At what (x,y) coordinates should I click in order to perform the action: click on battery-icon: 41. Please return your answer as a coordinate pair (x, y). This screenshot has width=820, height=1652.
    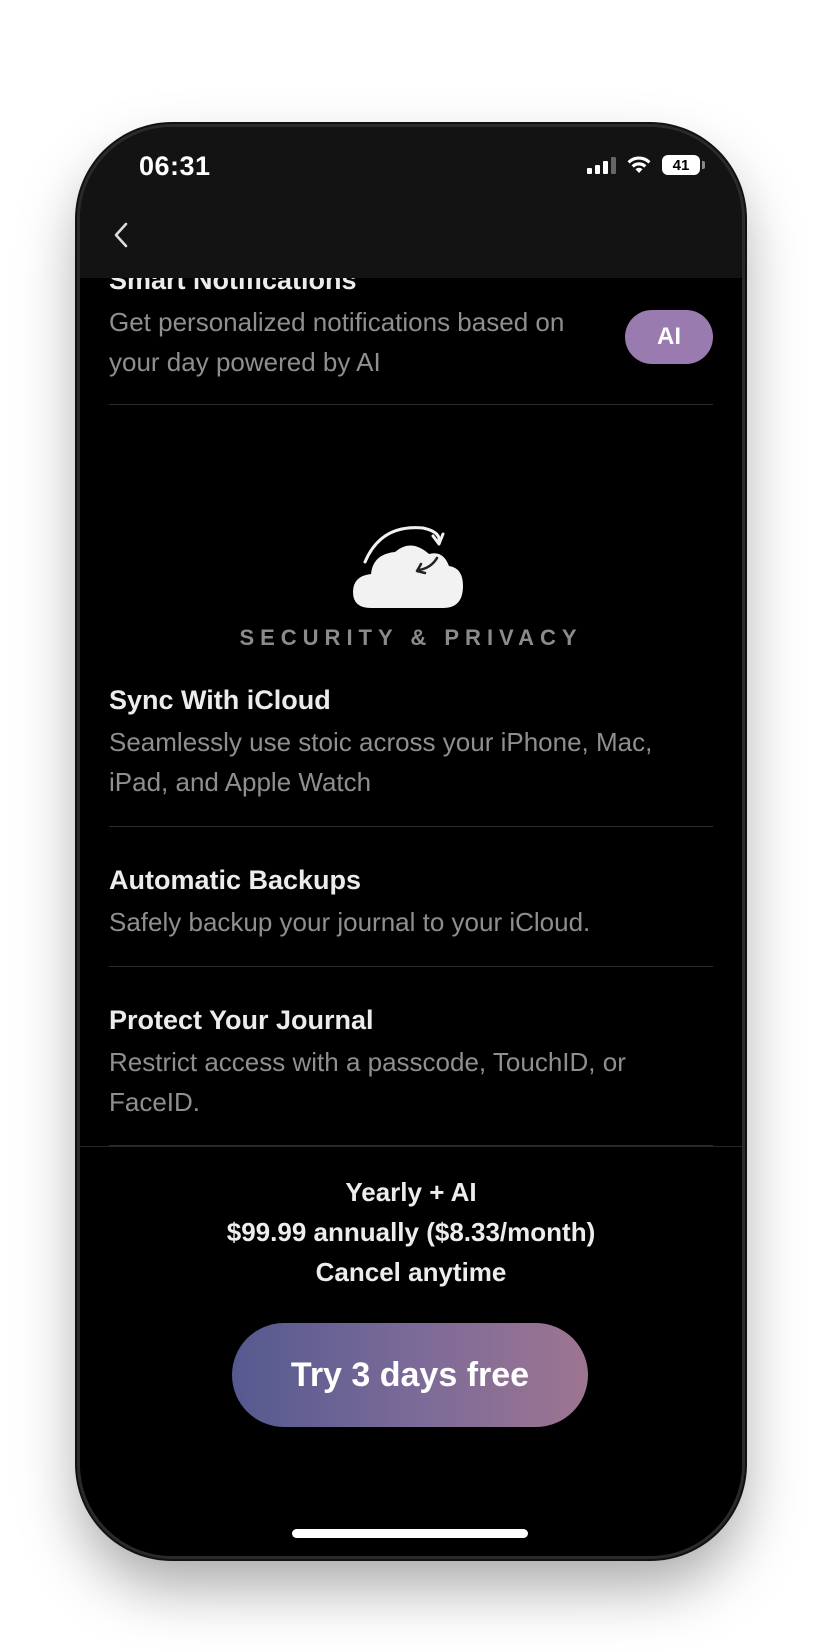
    Looking at the image, I should click on (683, 165).